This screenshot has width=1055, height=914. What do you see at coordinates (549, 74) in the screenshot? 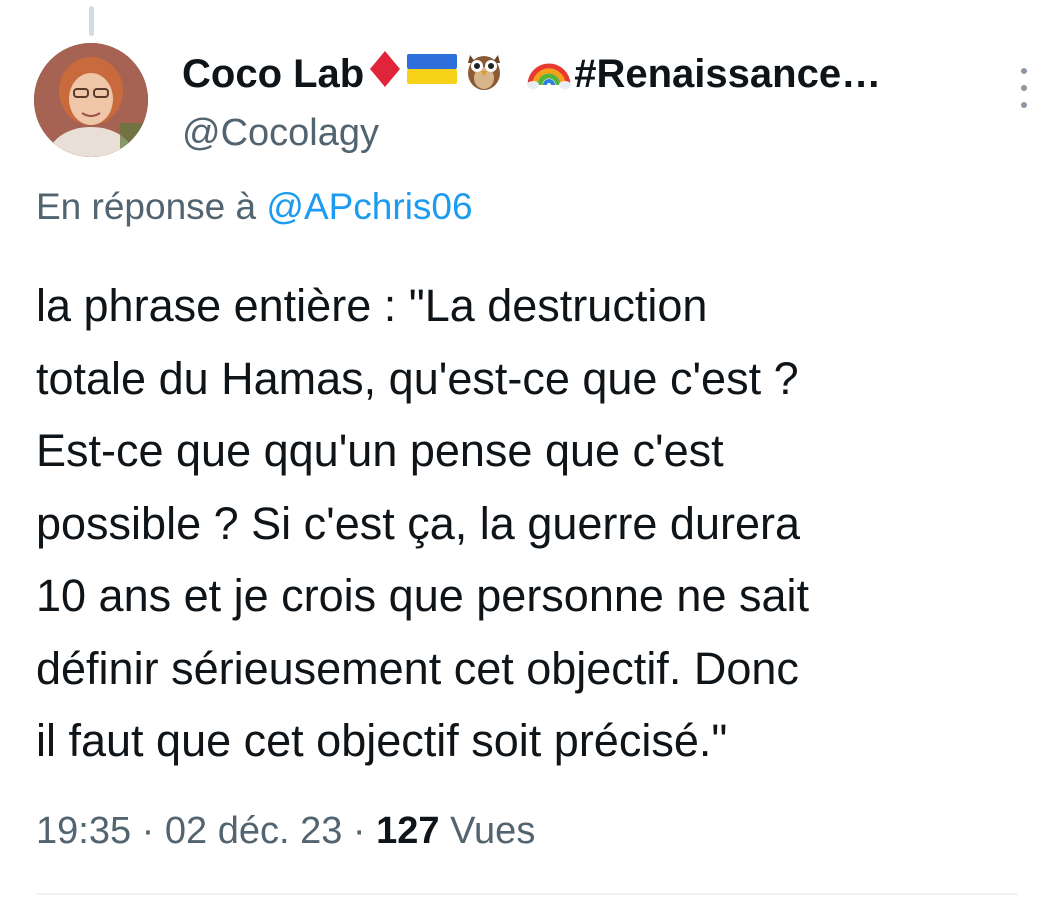
I see `rainbow-icon` at bounding box center [549, 74].